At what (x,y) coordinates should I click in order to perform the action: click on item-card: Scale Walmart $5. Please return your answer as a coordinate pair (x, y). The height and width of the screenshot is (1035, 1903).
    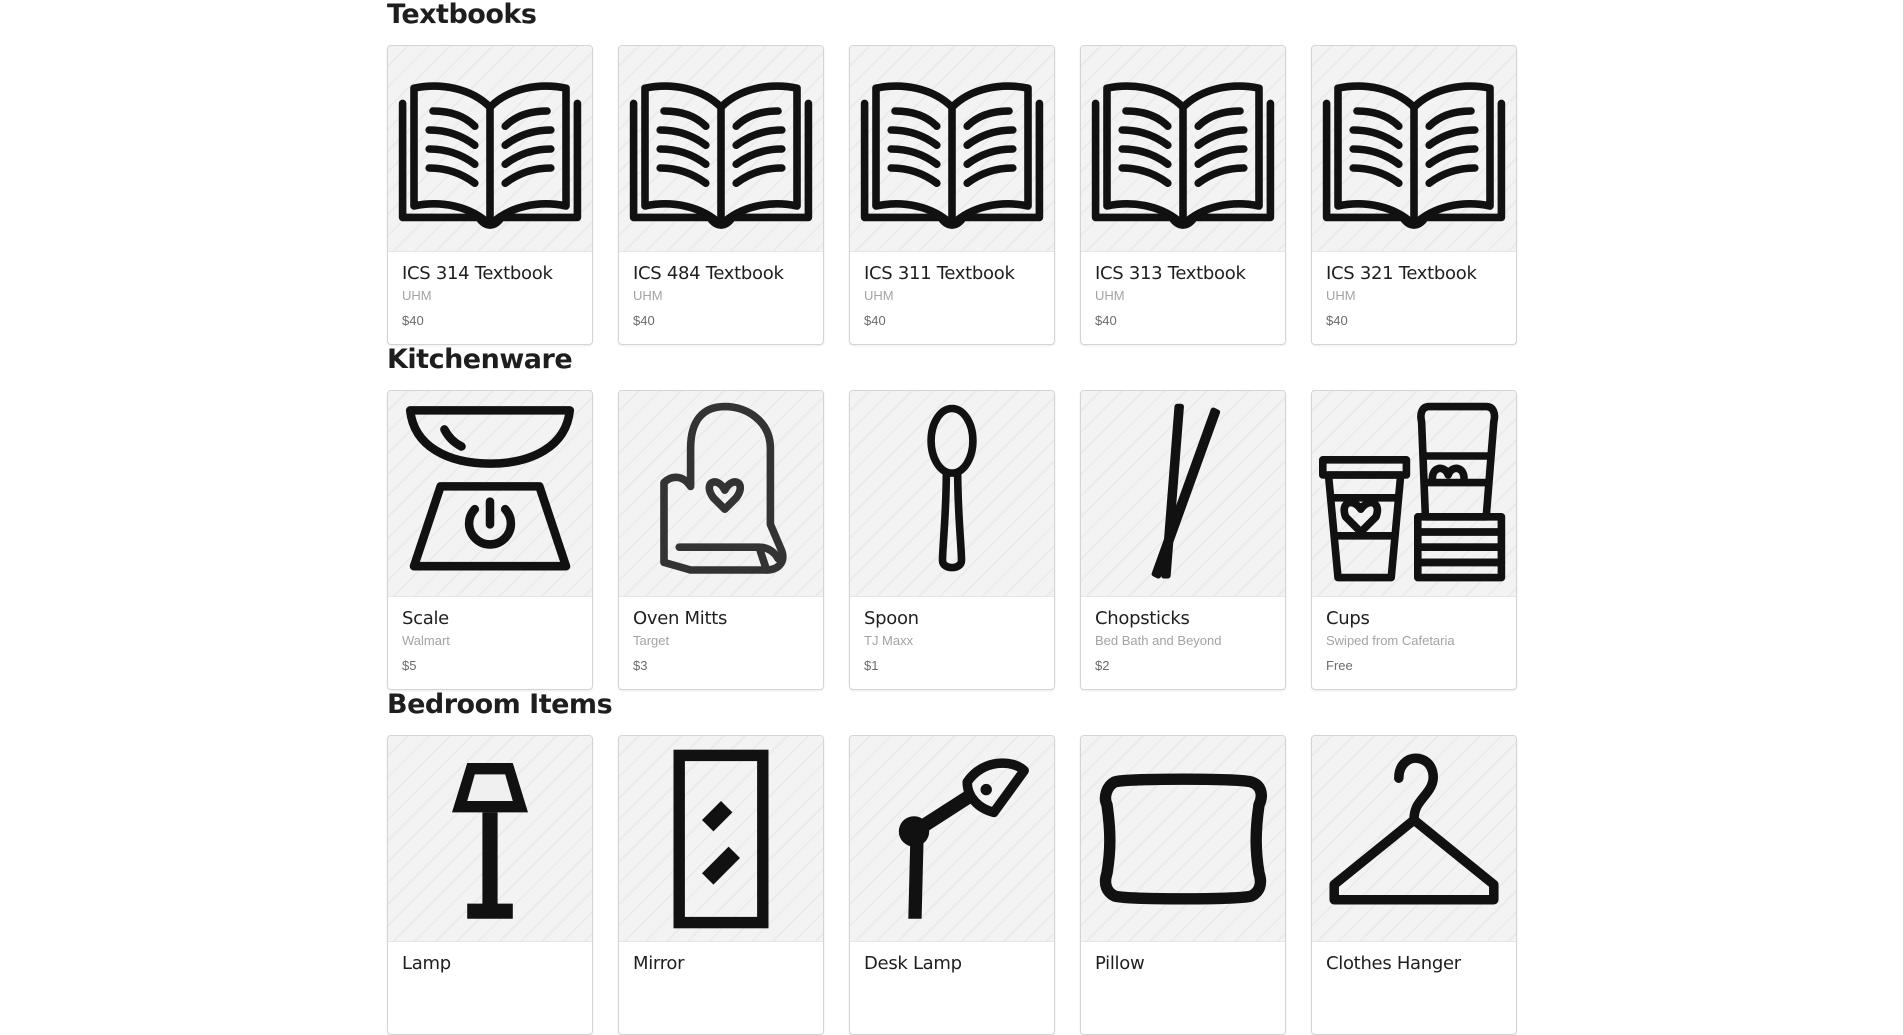
    Looking at the image, I should click on (490, 540).